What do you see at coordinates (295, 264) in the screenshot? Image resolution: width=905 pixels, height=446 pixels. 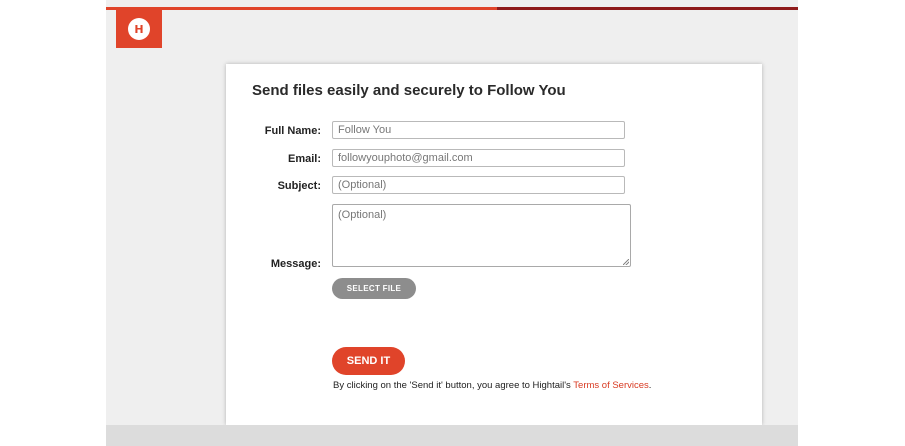 I see `message-label: Message:` at bounding box center [295, 264].